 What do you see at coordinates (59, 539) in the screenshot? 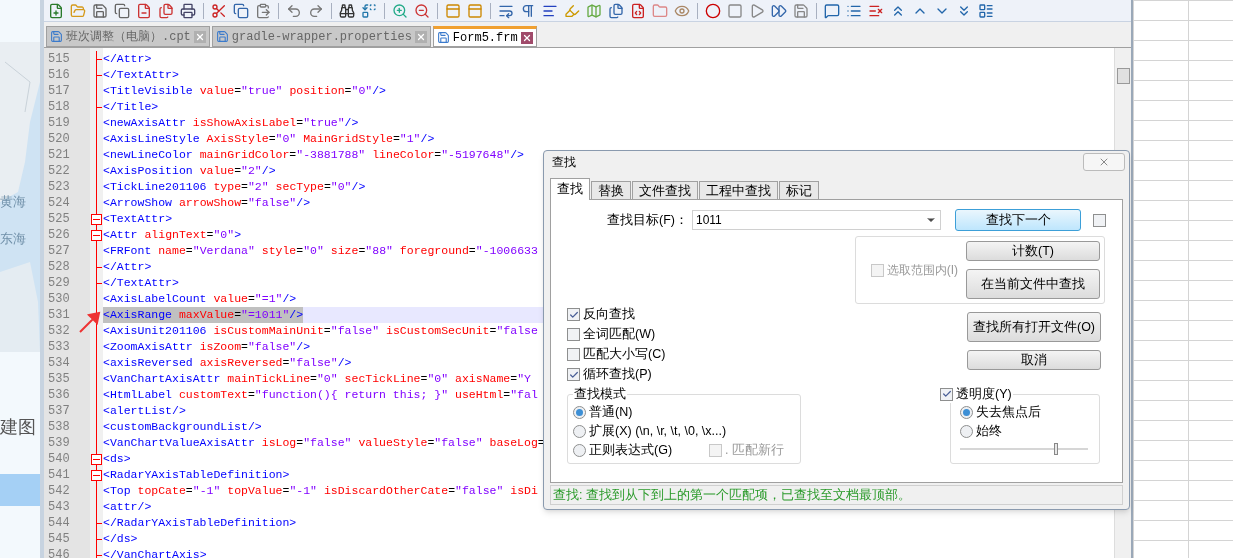
I see `line-number: 545` at bounding box center [59, 539].